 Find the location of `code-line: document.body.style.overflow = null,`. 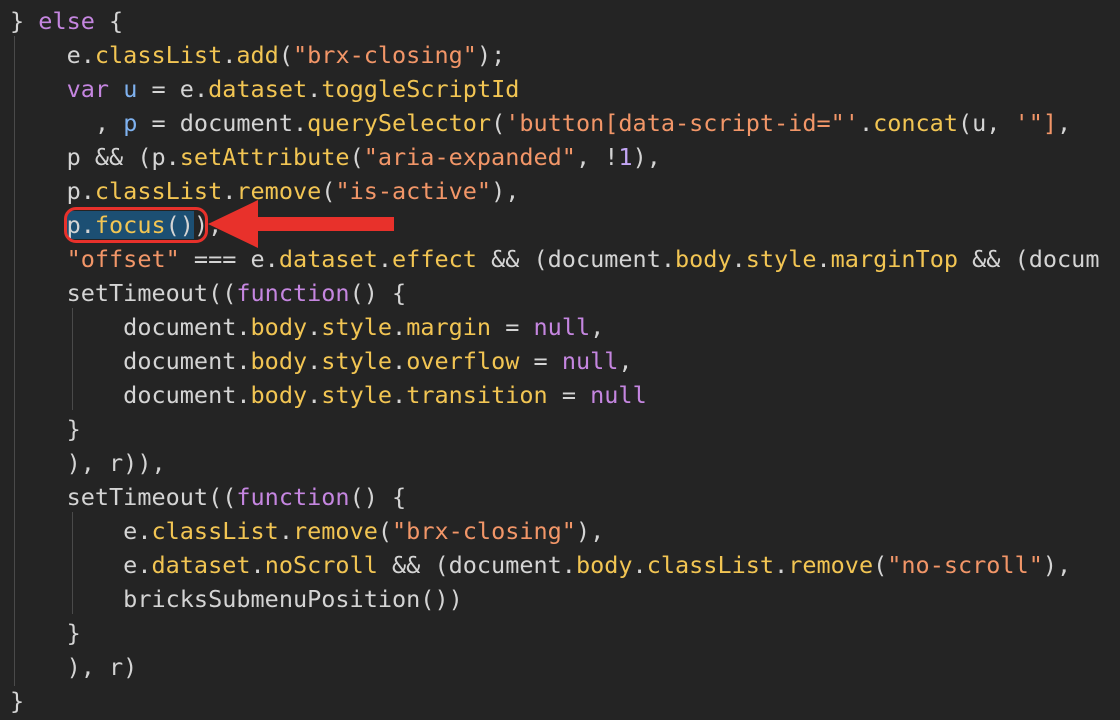

code-line: document.body.style.overflow = null, is located at coordinates (321, 361).